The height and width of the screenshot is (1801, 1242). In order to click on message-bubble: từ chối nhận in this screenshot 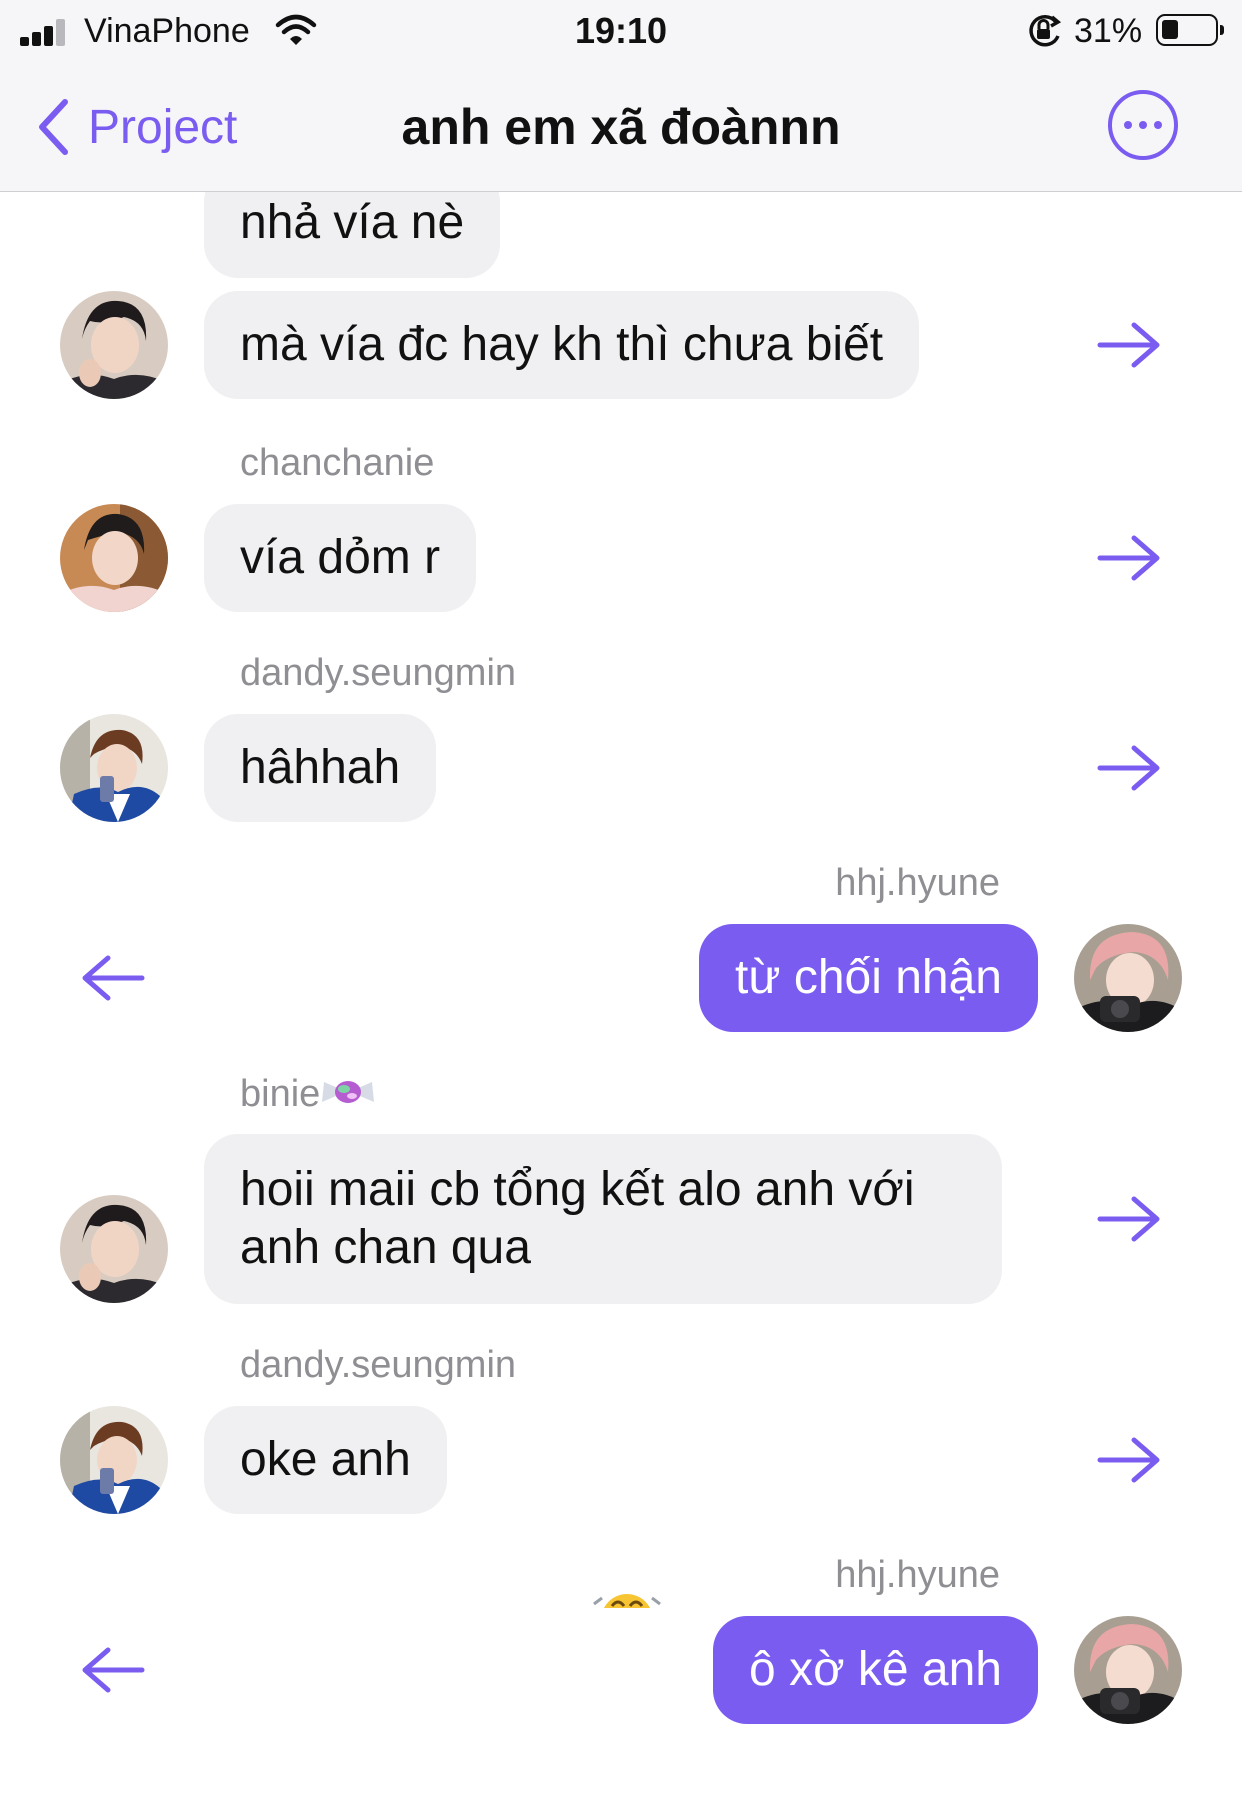, I will do `click(868, 978)`.